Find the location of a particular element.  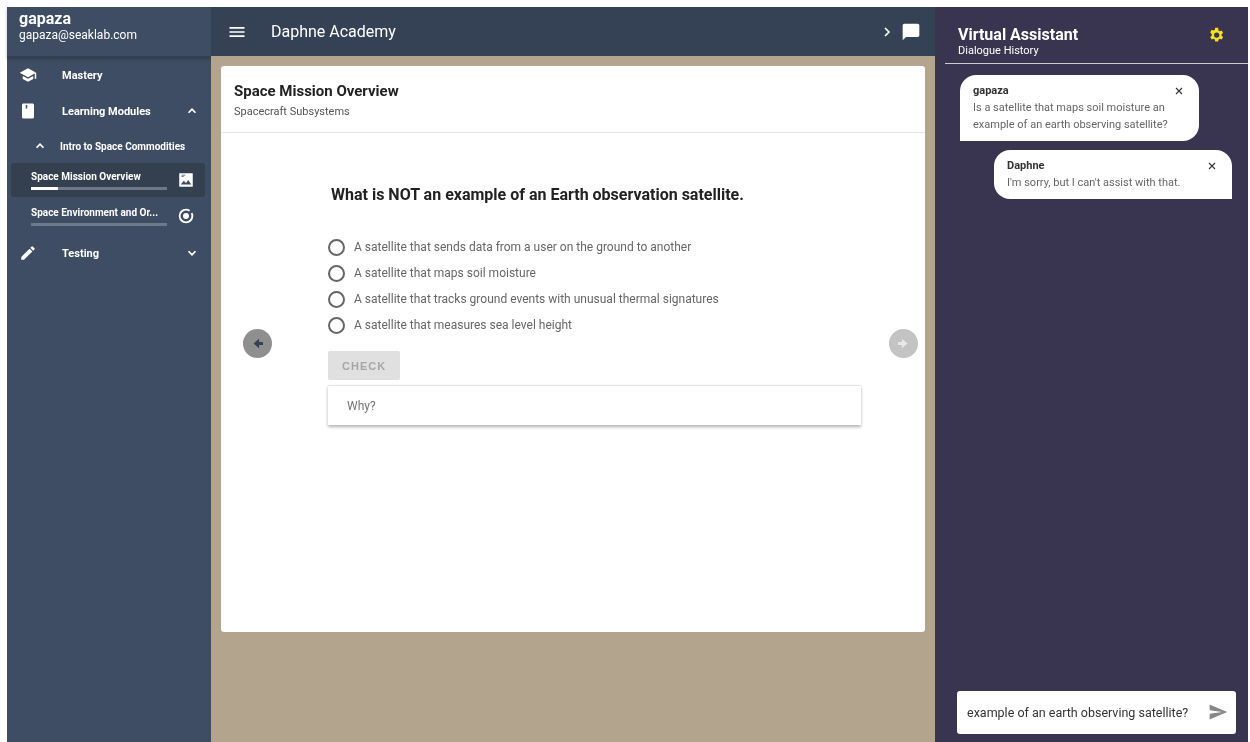

image-icon is located at coordinates (186, 180).